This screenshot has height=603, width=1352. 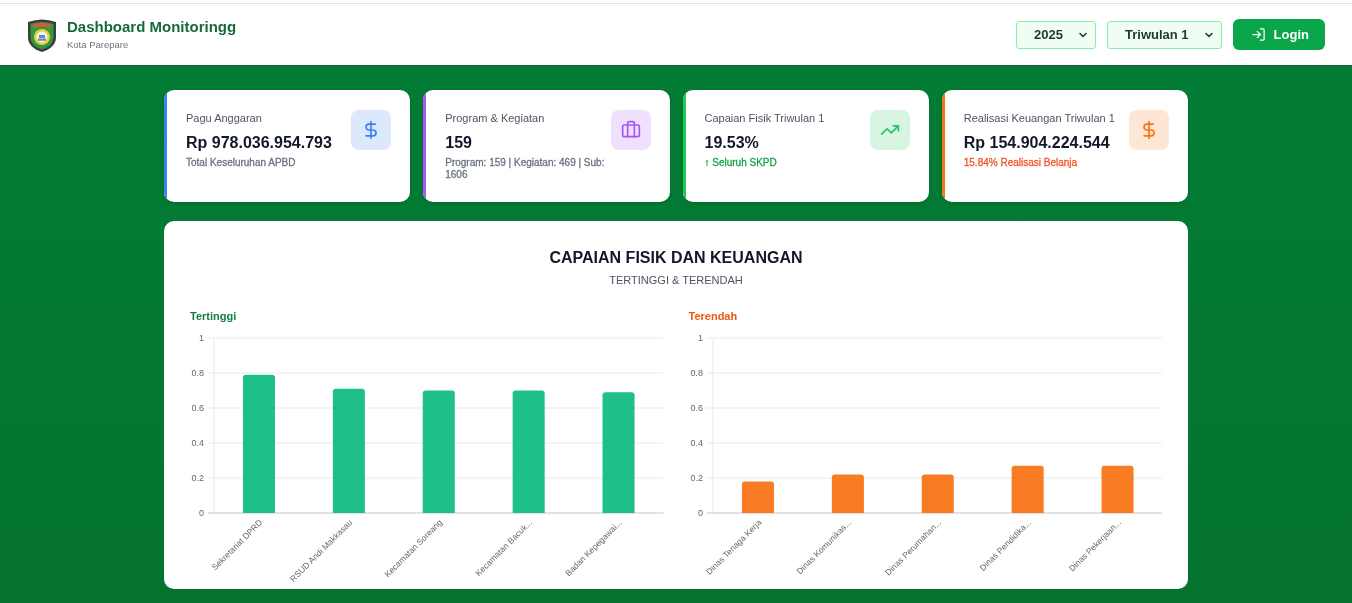 What do you see at coordinates (1258, 34) in the screenshot?
I see `login-icon` at bounding box center [1258, 34].